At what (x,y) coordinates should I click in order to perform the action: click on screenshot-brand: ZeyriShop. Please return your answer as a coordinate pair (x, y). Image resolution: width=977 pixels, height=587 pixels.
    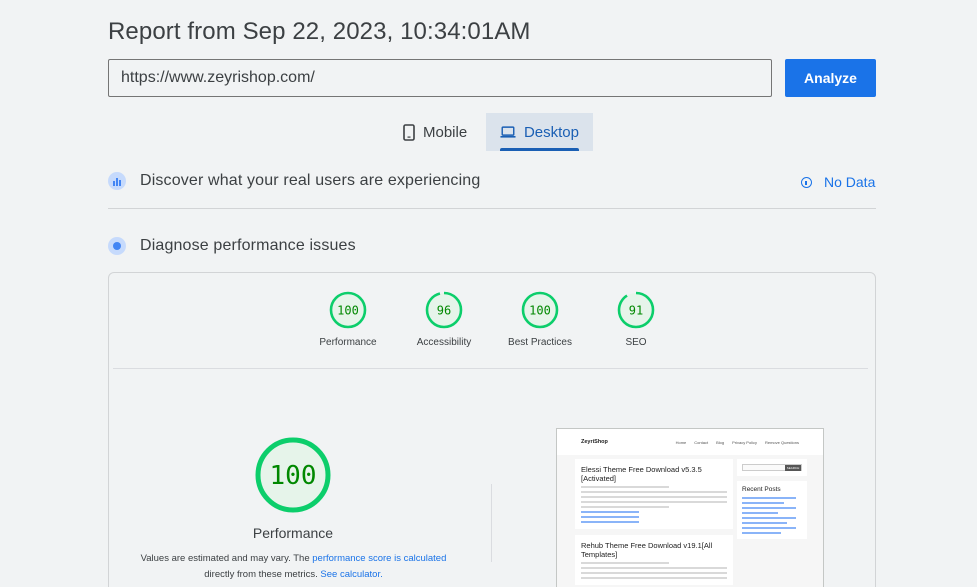
    Looking at the image, I should click on (594, 442).